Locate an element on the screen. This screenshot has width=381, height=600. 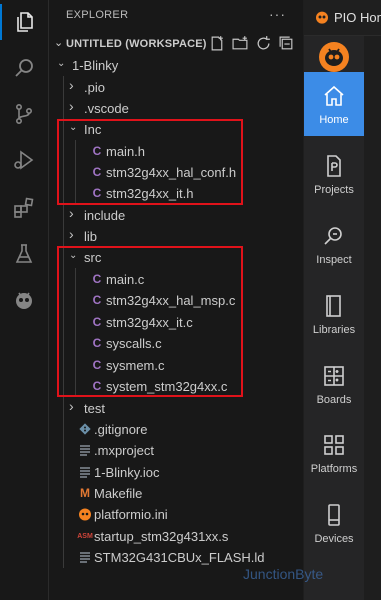
files-icon is located at coordinates (25, 22).